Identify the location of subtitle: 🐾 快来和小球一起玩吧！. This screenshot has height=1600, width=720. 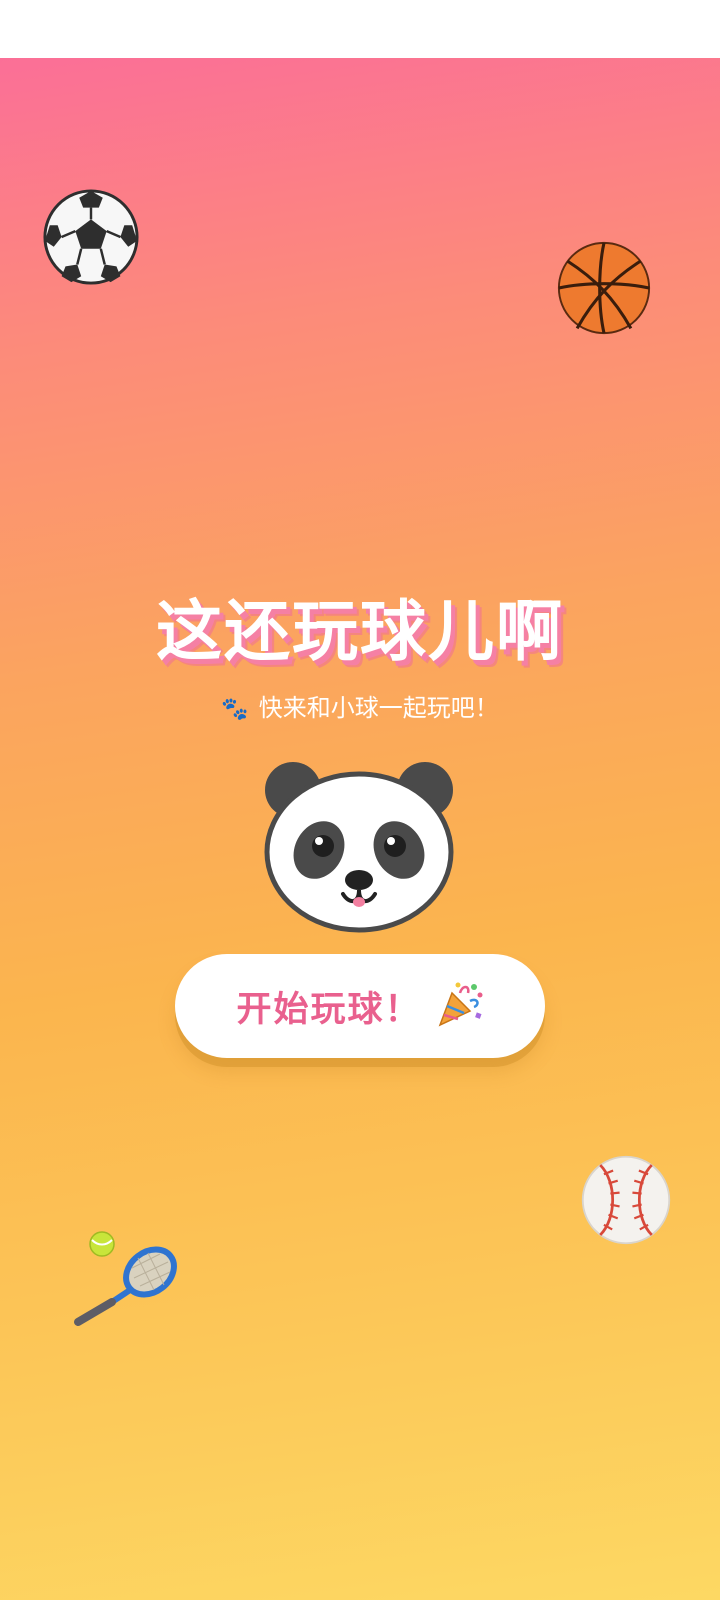
(360, 705).